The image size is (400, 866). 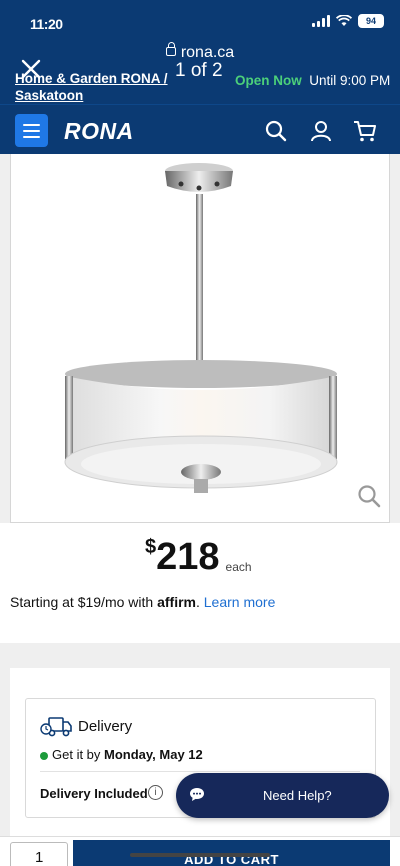 I want to click on status-icons: 94, so click(x=348, y=21).